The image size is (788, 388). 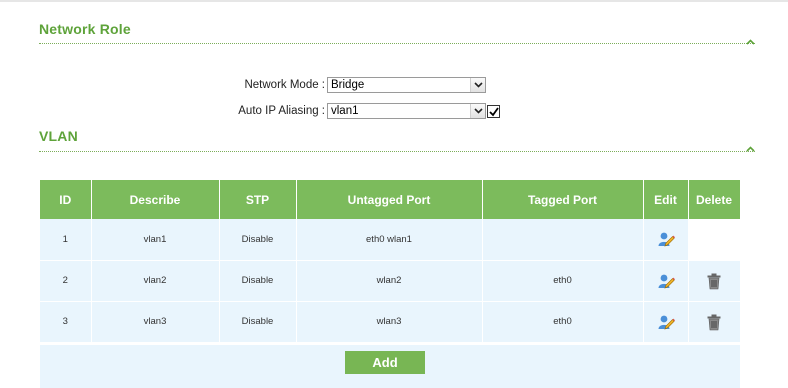 I want to click on cell-untagged-port: wlan2, so click(x=389, y=281).